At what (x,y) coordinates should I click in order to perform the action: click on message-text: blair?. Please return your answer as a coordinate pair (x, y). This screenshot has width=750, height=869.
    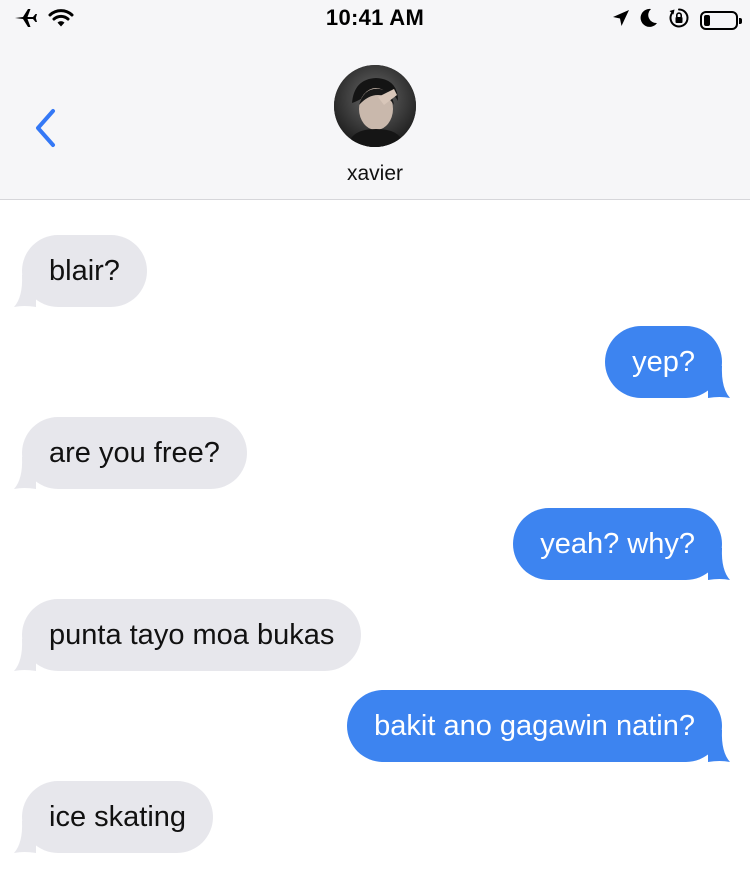
    Looking at the image, I should click on (84, 270).